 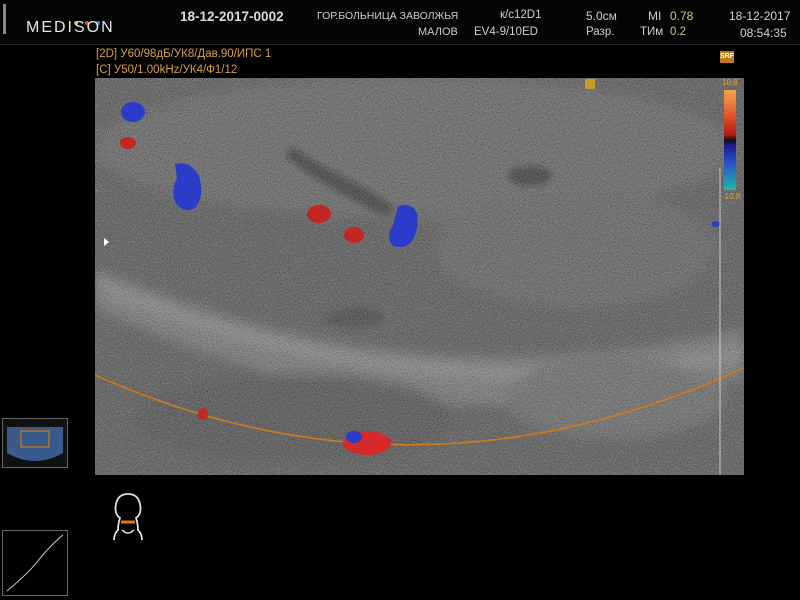 I want to click on brand-logo: MEDISON, so click(x=70, y=27).